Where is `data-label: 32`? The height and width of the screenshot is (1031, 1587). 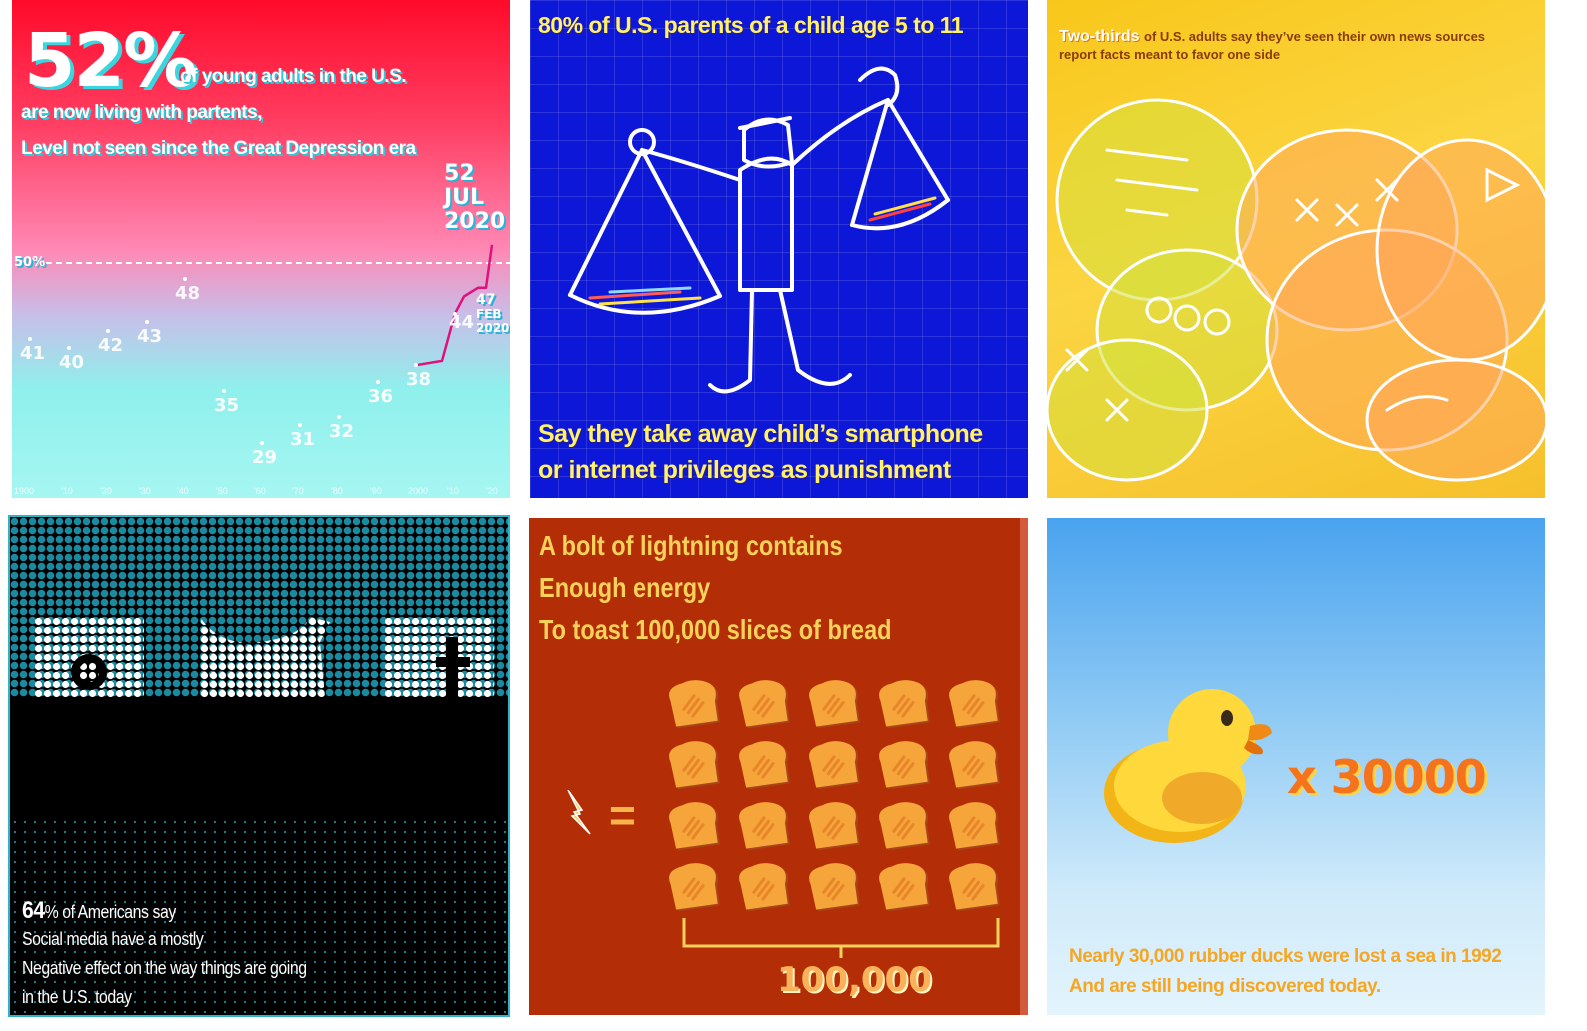 data-label: 32 is located at coordinates (342, 431).